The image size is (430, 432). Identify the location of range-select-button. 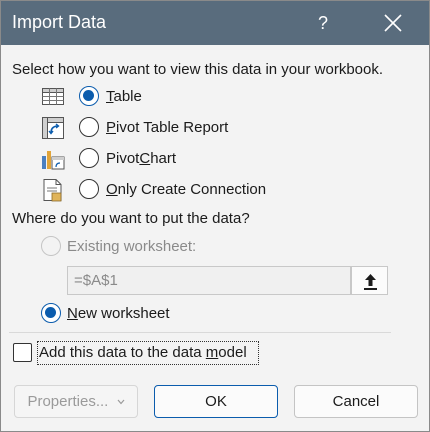
(369, 280).